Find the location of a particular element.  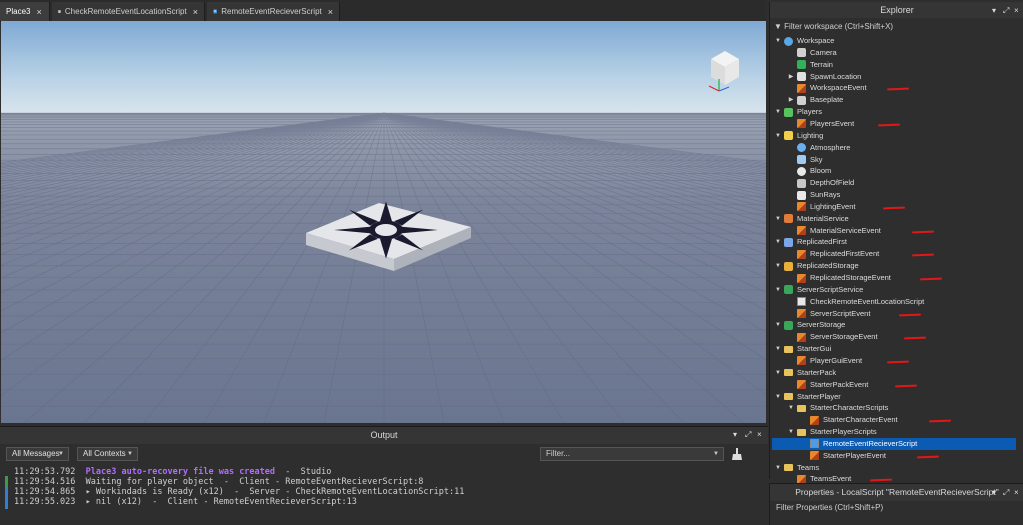

tree-item-startercharacterevent: StarterCharacterEvent is located at coordinates (849, 420).